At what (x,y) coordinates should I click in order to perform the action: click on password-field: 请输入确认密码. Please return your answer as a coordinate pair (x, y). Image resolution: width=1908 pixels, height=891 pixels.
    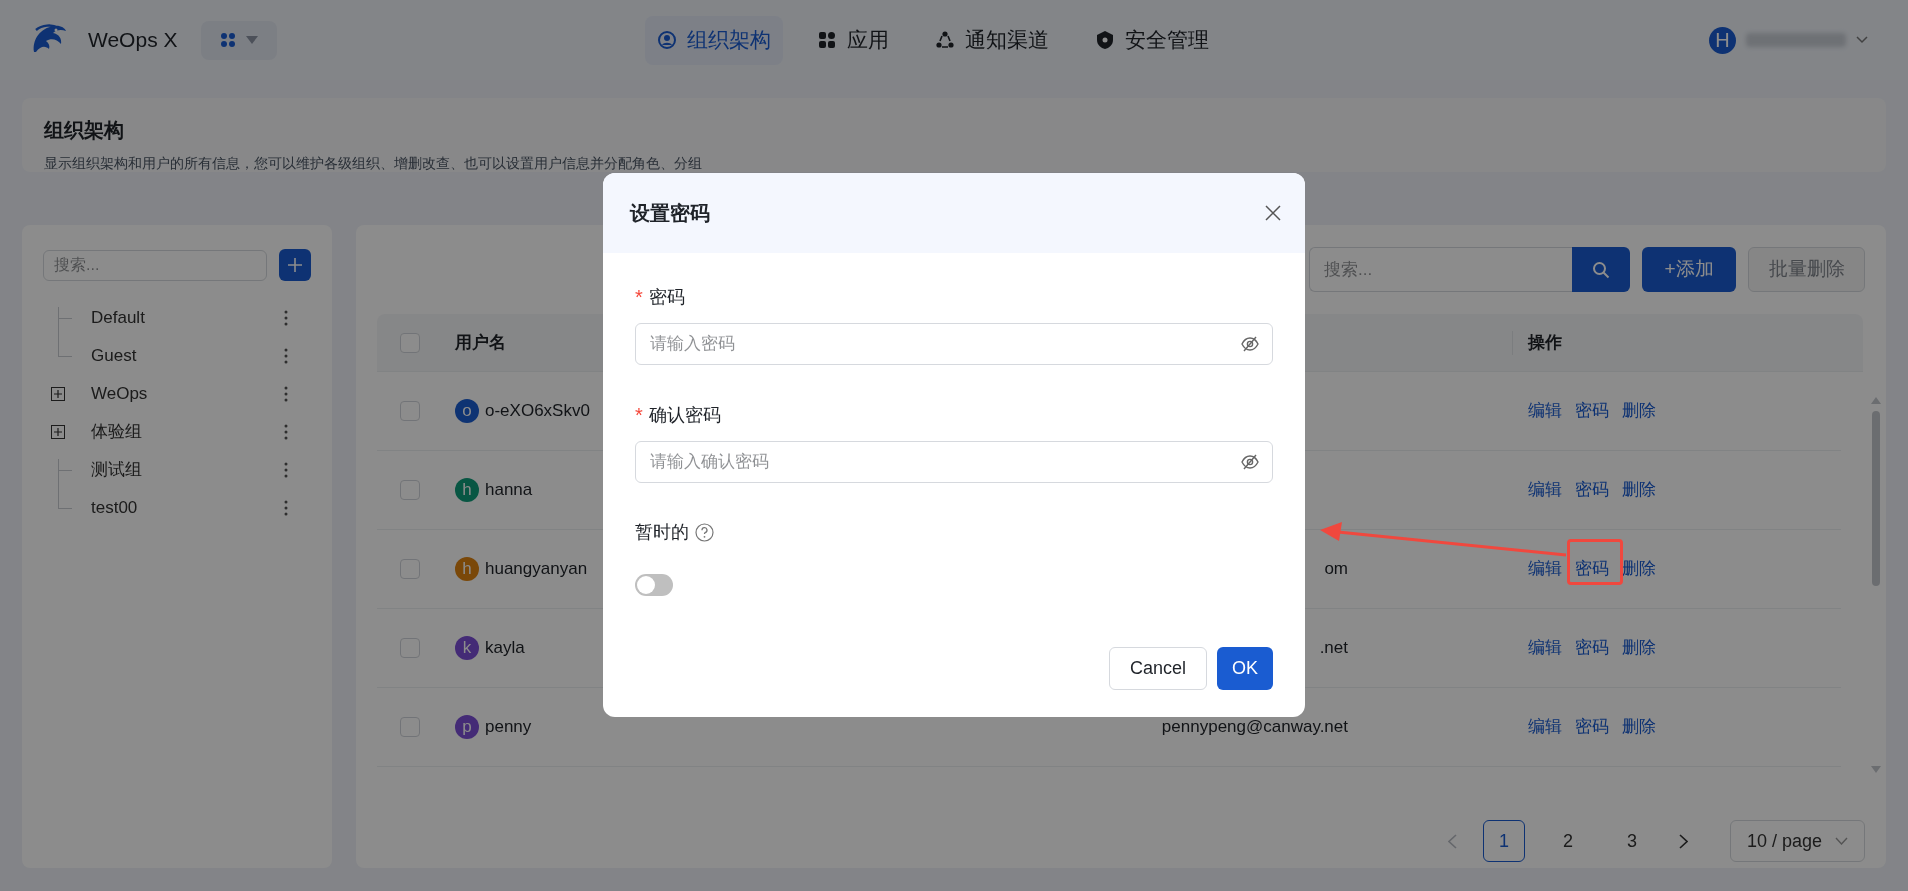
    Looking at the image, I should click on (954, 462).